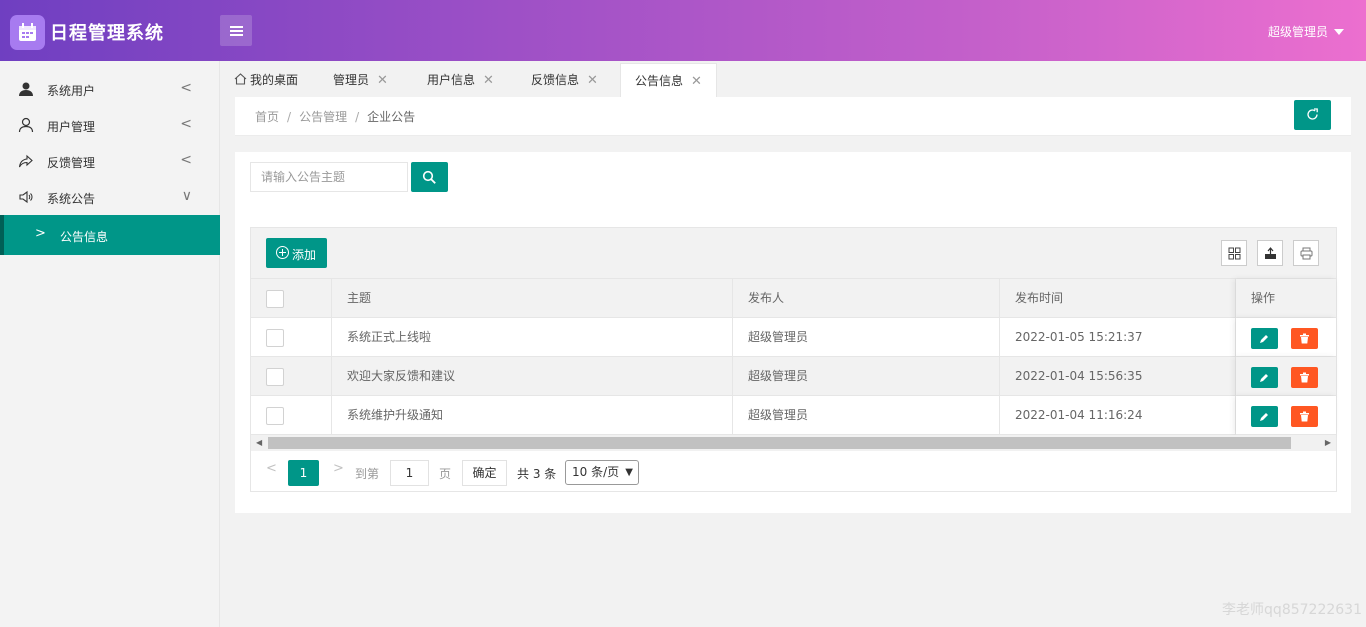 Image resolution: width=1366 pixels, height=627 pixels. Describe the element at coordinates (240, 79) in the screenshot. I see `home-icon` at that location.